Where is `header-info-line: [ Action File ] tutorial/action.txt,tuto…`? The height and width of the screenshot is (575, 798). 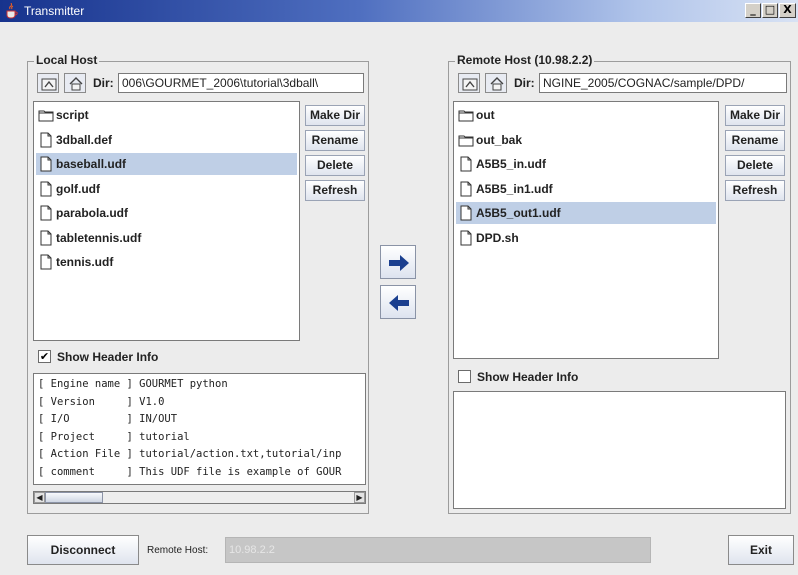
header-info-line: [ Action File ] tutorial/action.txt,tuto… is located at coordinates (190, 454).